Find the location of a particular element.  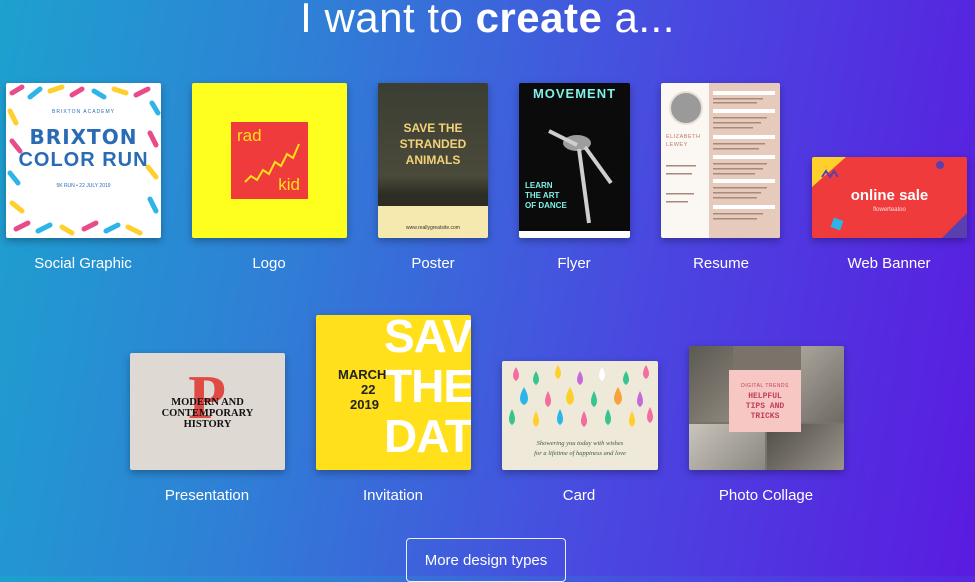

photo-collage-thumbnail: DIGITAL TRENDS HELPFUL TIPS AND TRICKS is located at coordinates (766, 408).